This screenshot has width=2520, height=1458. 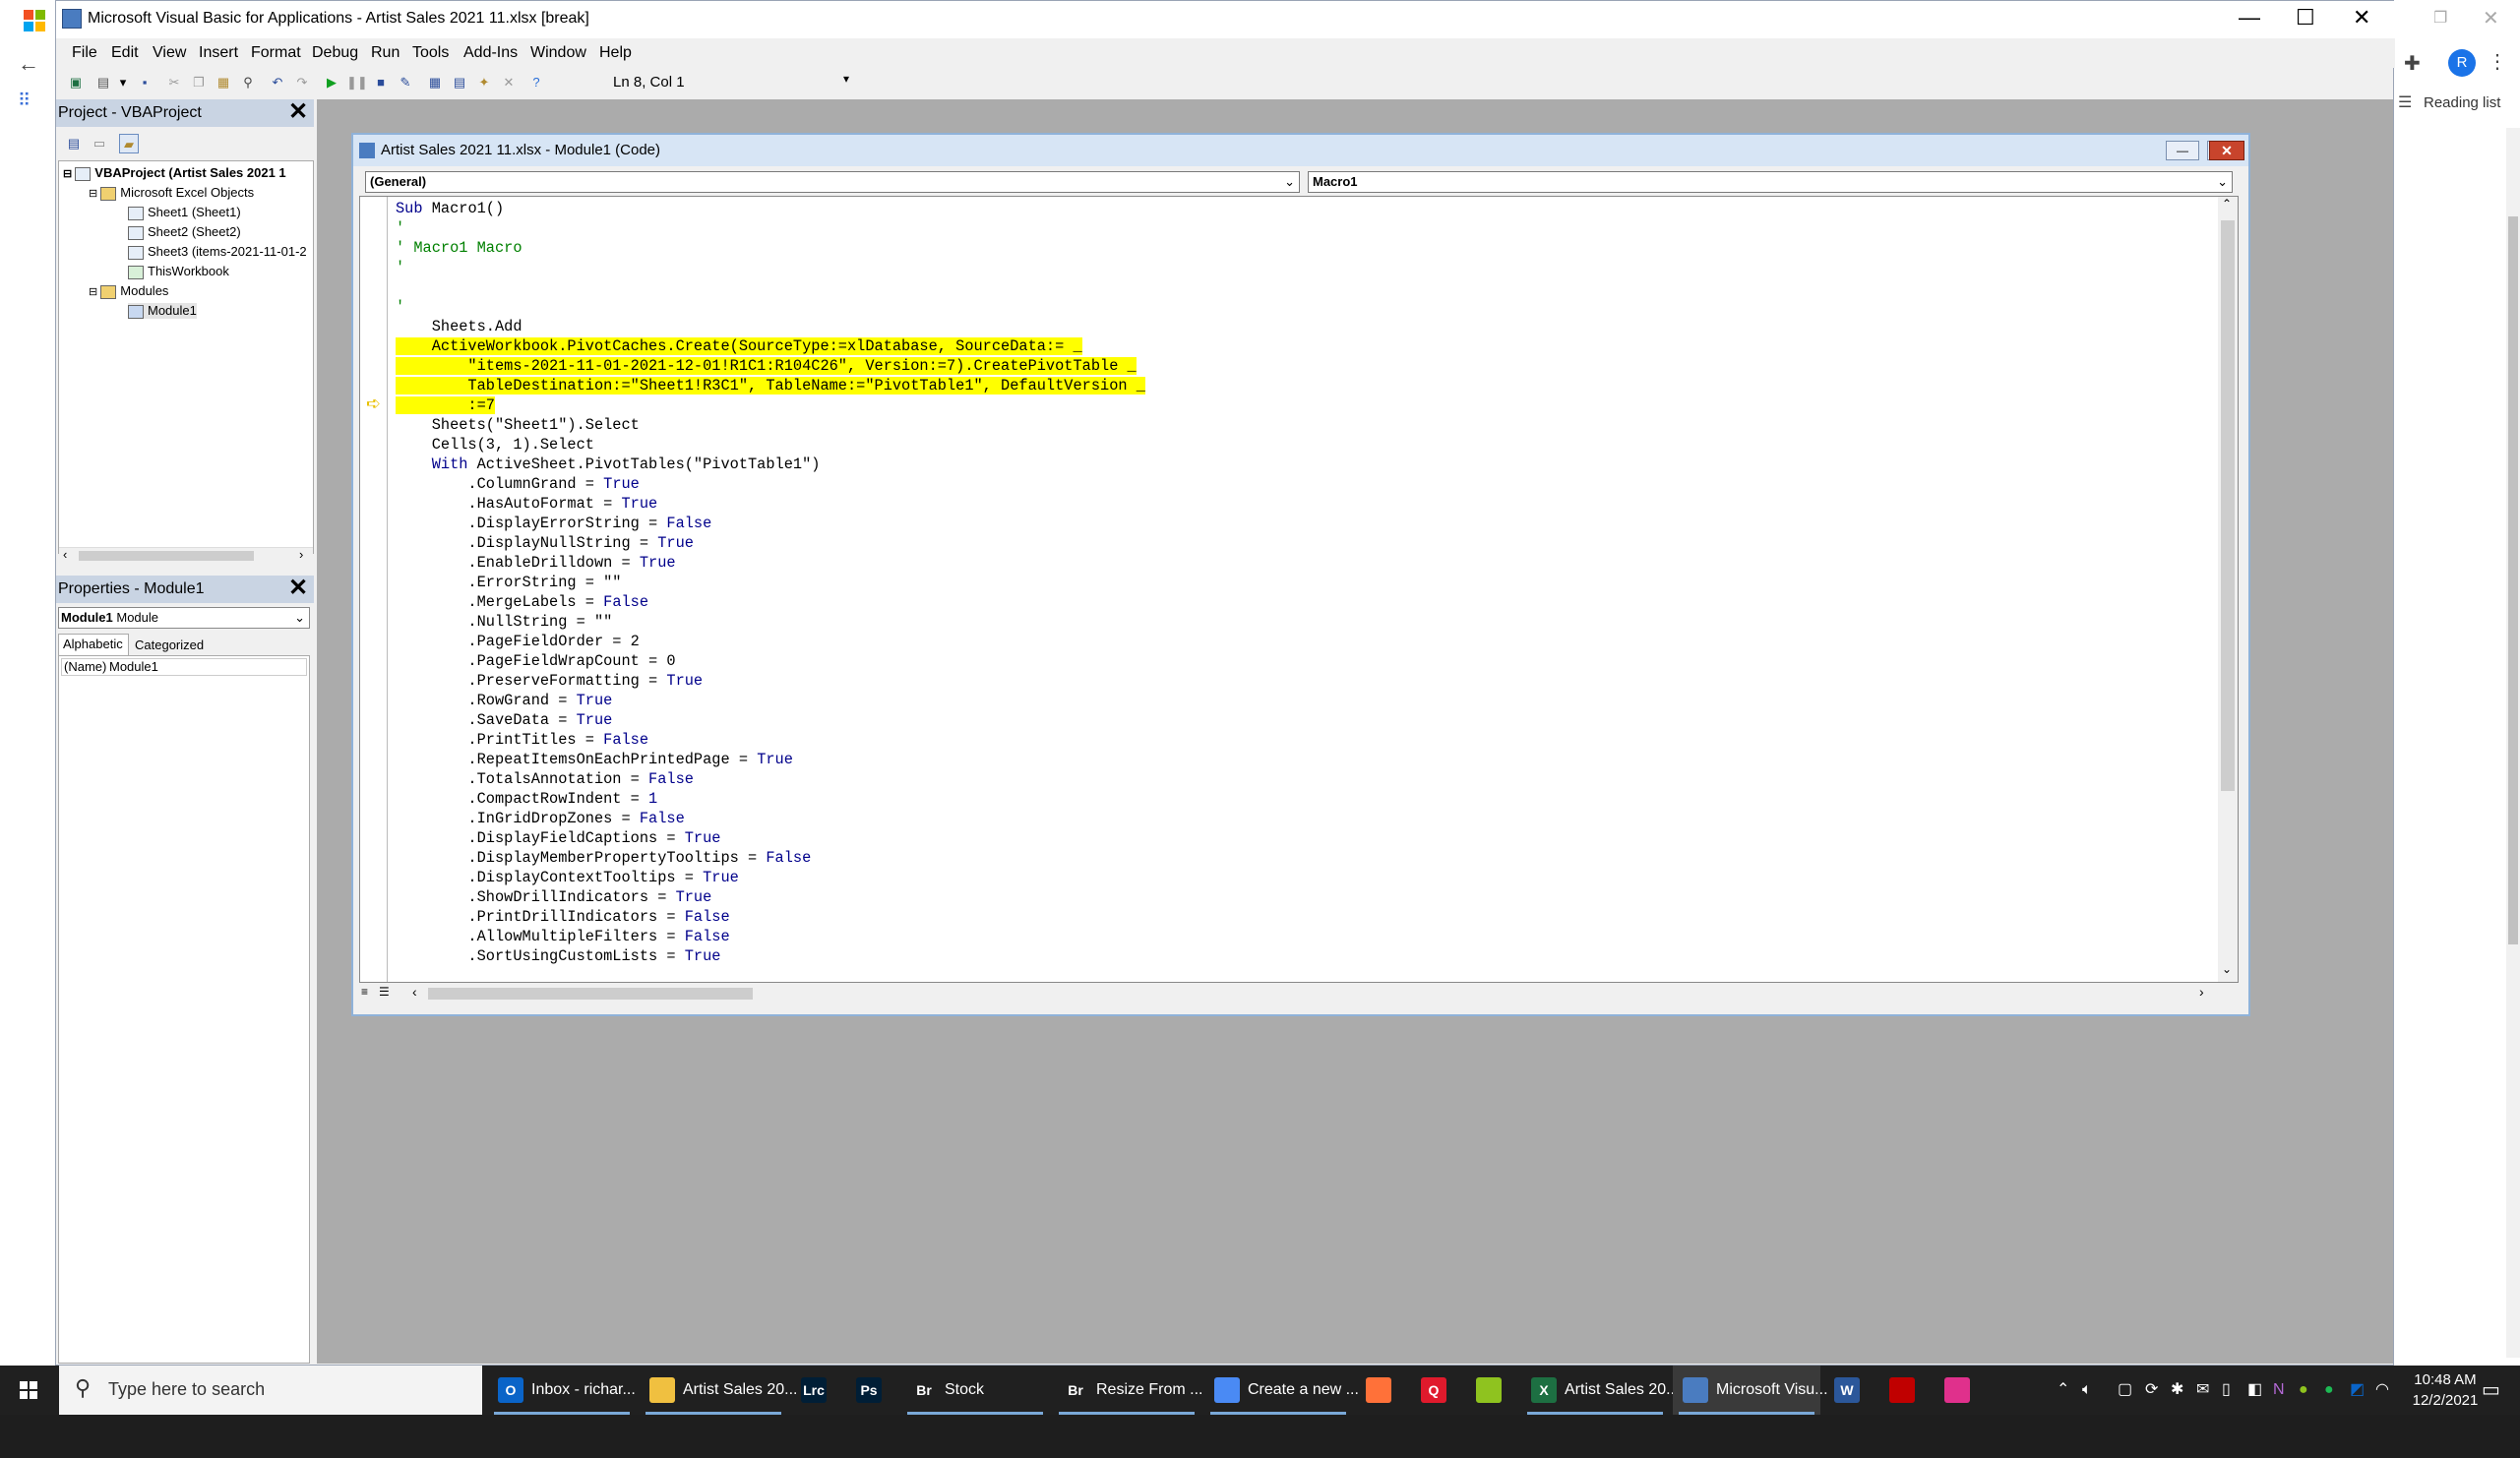 I want to click on reset-icon: ■, so click(x=381, y=82).